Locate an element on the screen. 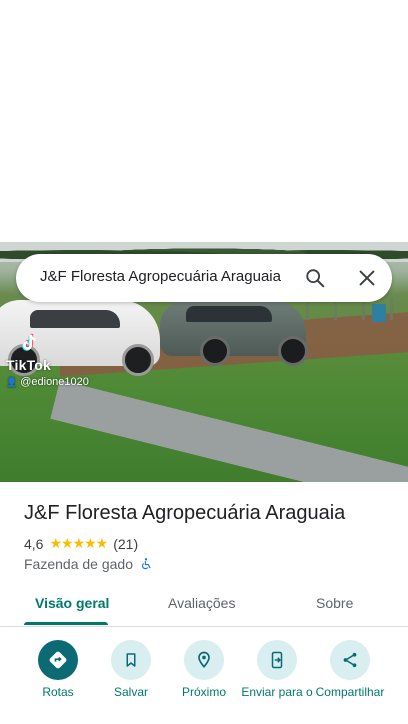 The image size is (408, 724). tiktok-user: 👤 @edione1020 is located at coordinates (47, 382).